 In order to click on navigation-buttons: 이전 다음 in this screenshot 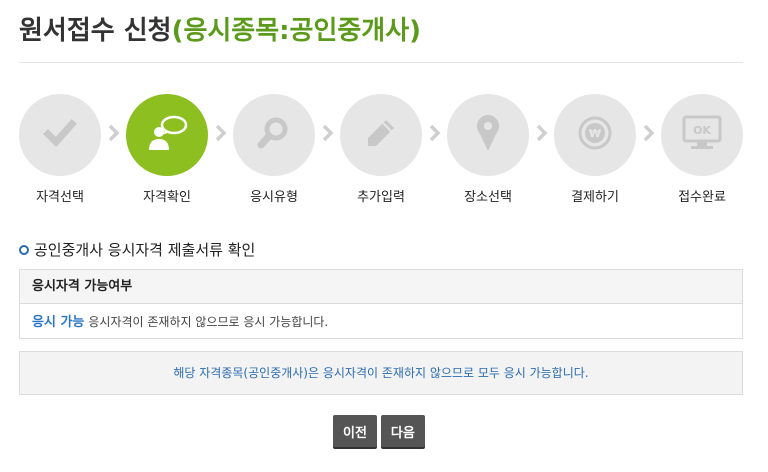, I will do `click(379, 431)`.